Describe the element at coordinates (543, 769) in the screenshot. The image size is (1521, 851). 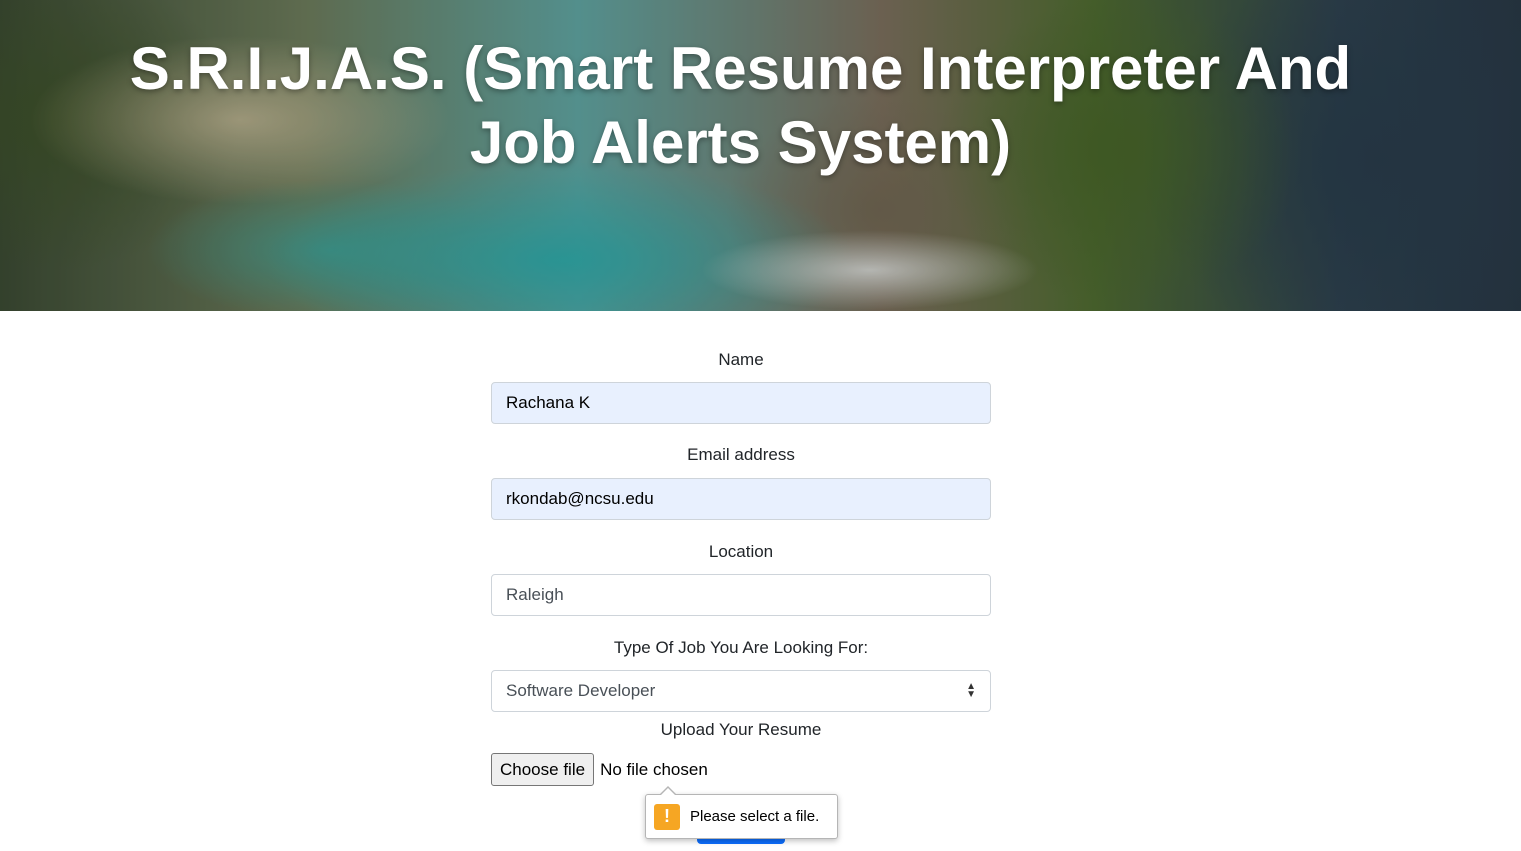
I see `choose-file-button: Choose file` at that location.